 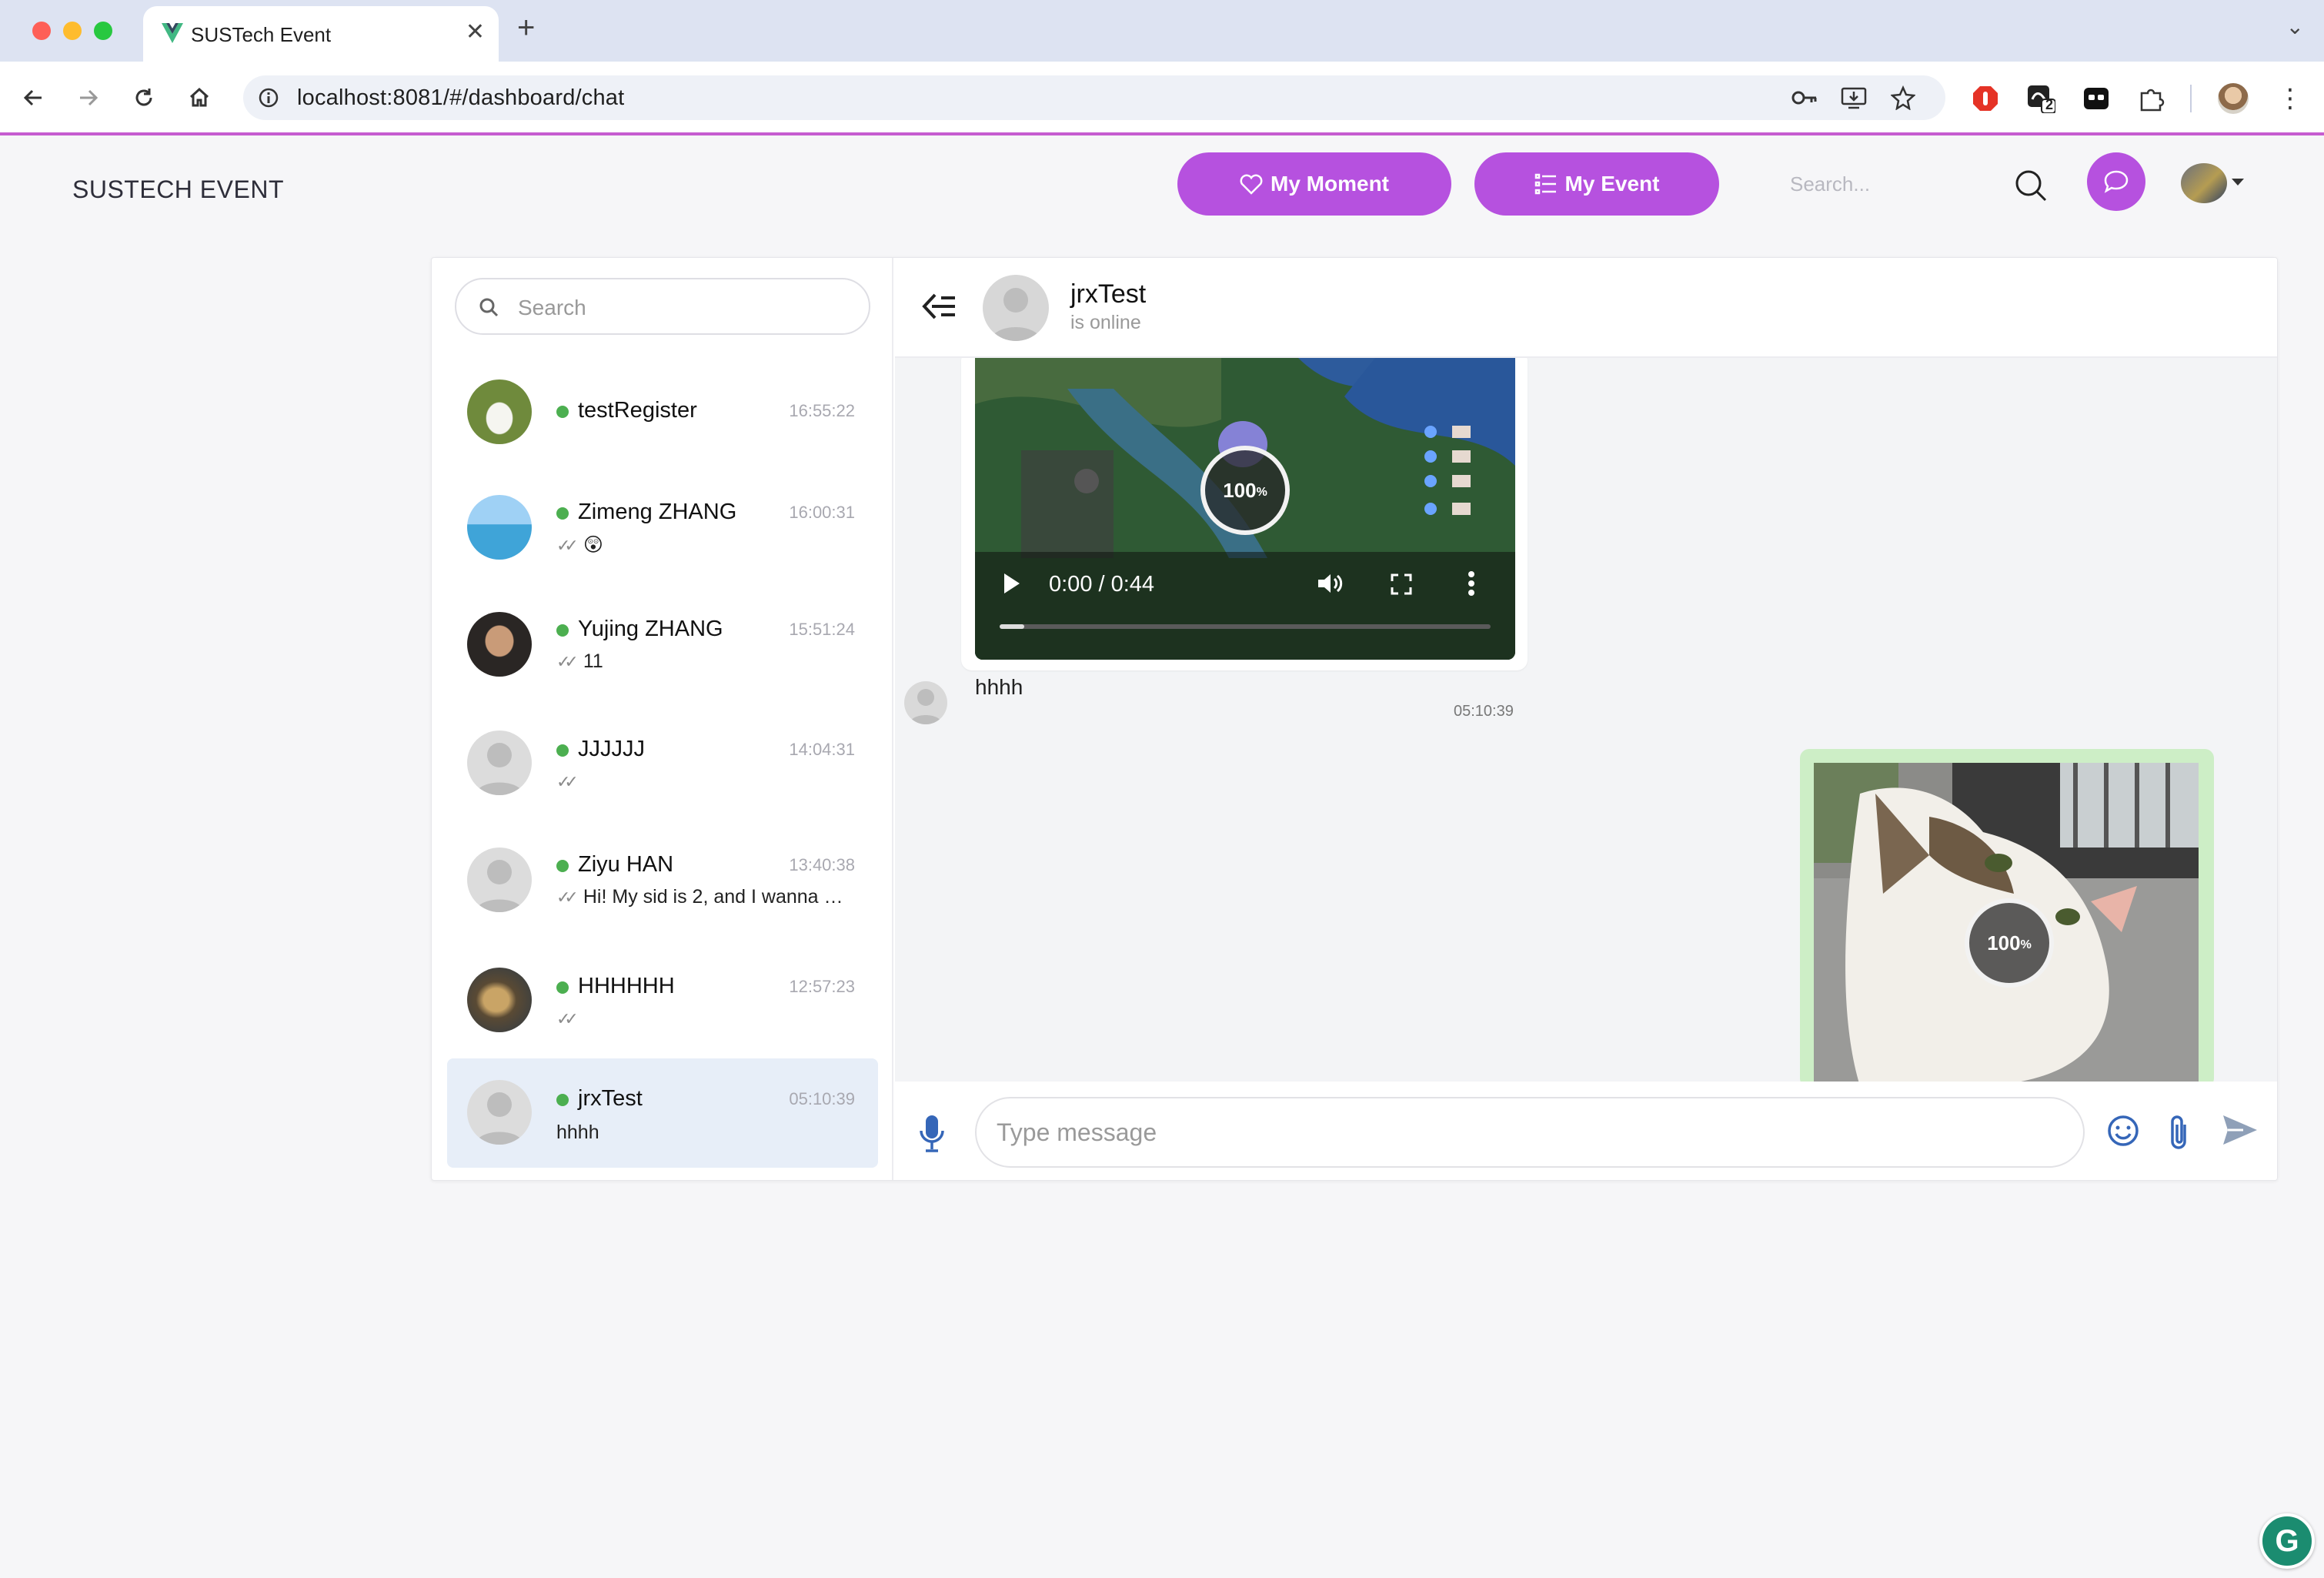 What do you see at coordinates (2123, 1133) in the screenshot?
I see `emoji-button` at bounding box center [2123, 1133].